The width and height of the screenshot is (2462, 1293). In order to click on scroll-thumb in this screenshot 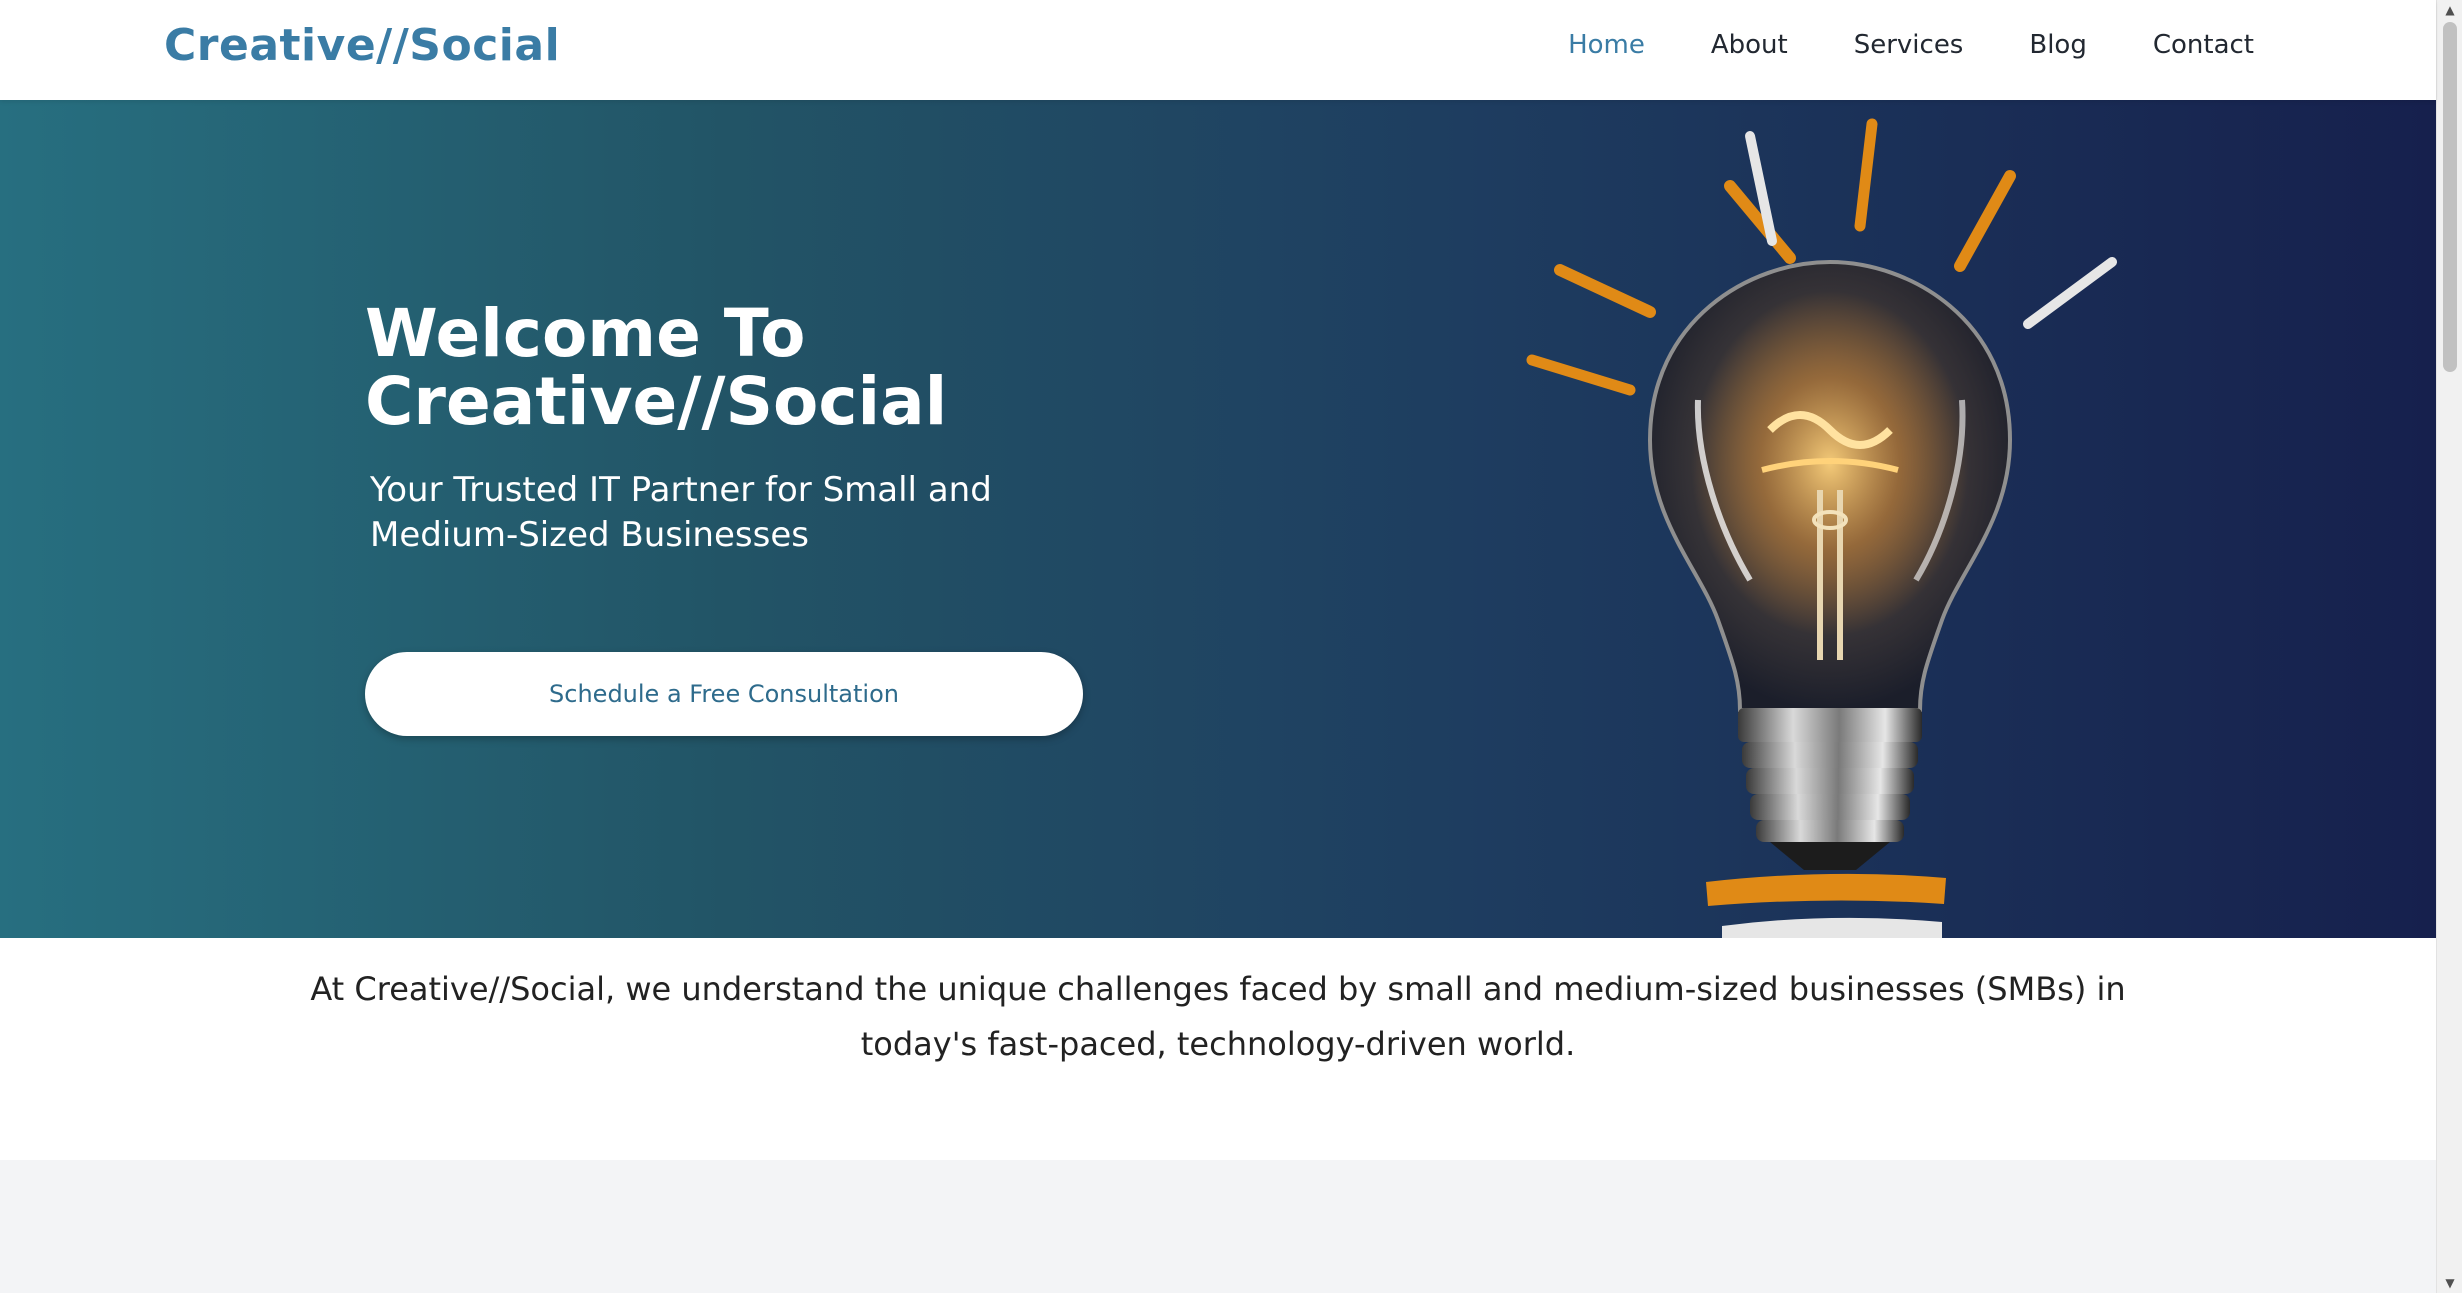, I will do `click(2450, 197)`.